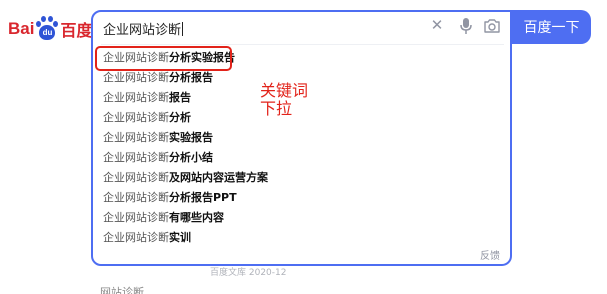  Describe the element at coordinates (302, 44) in the screenshot. I see `divider` at that location.